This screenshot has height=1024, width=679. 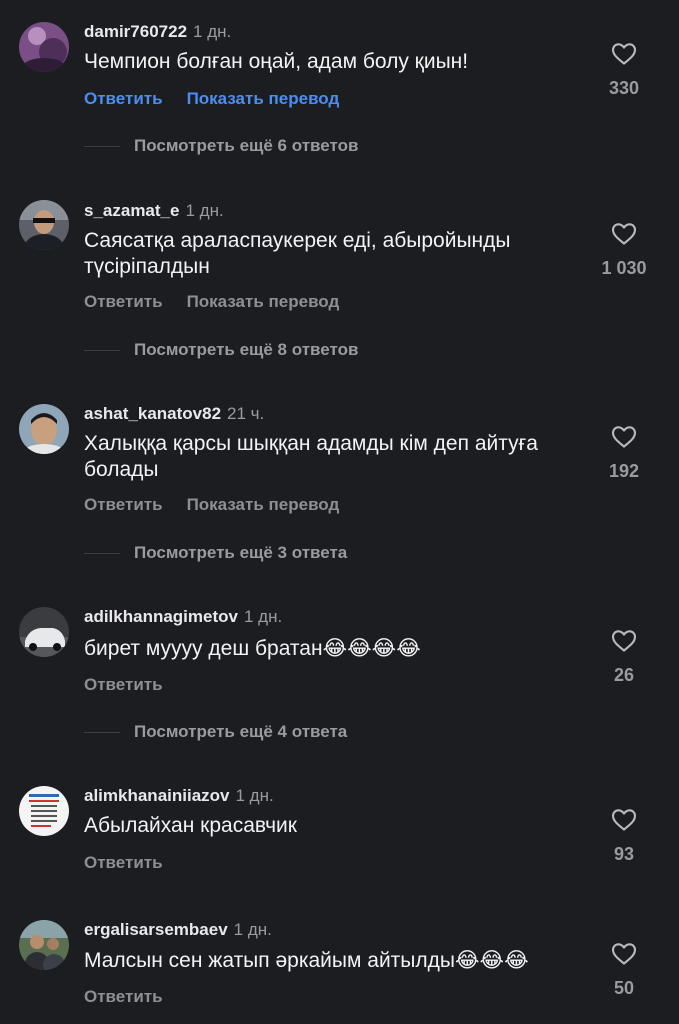 I want to click on comment-meta: ashat_kanatov82 21 ч., so click(x=174, y=414).